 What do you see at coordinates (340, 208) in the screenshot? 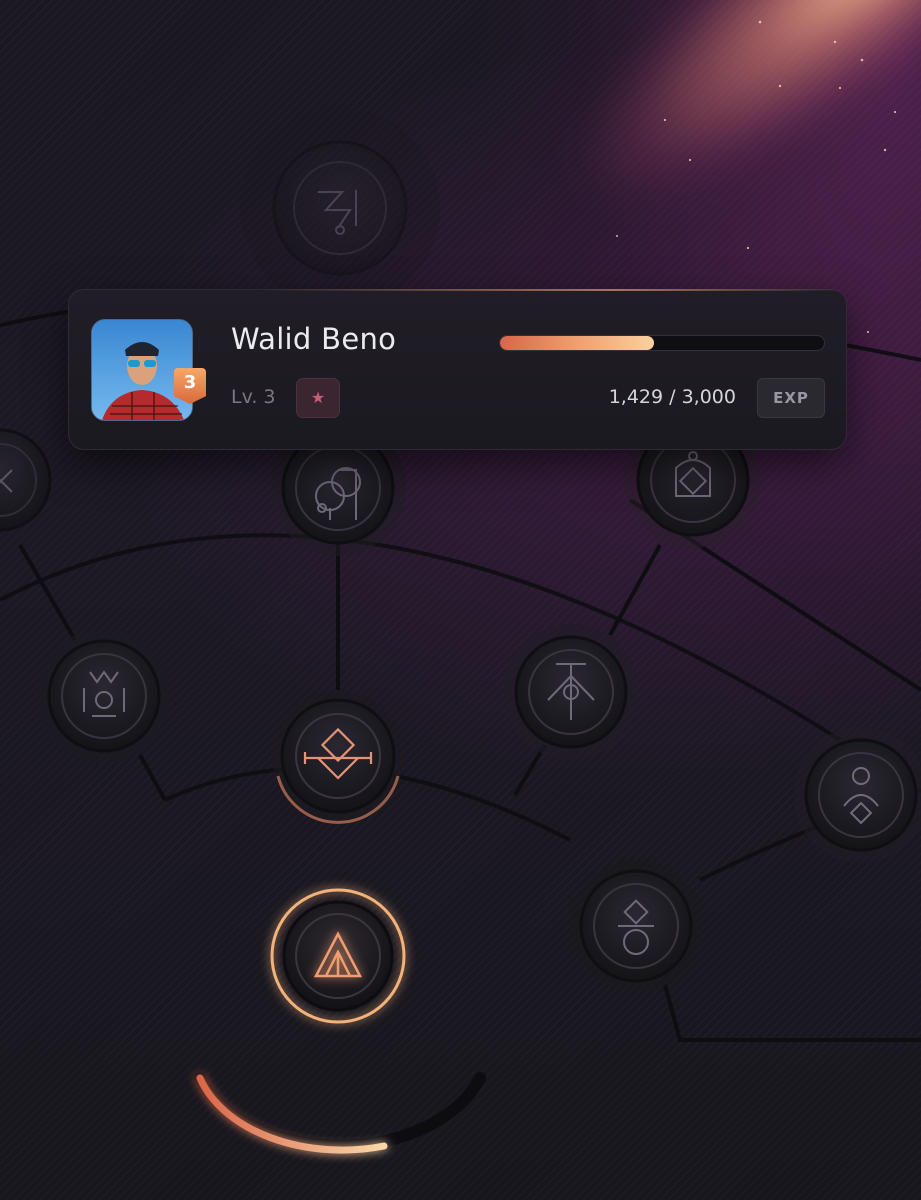
I see `node-top-locked` at bounding box center [340, 208].